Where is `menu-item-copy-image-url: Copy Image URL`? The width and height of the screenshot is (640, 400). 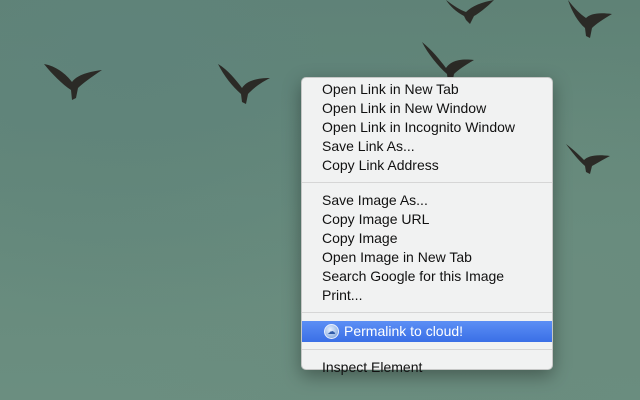 menu-item-copy-image-url: Copy Image URL is located at coordinates (427, 219).